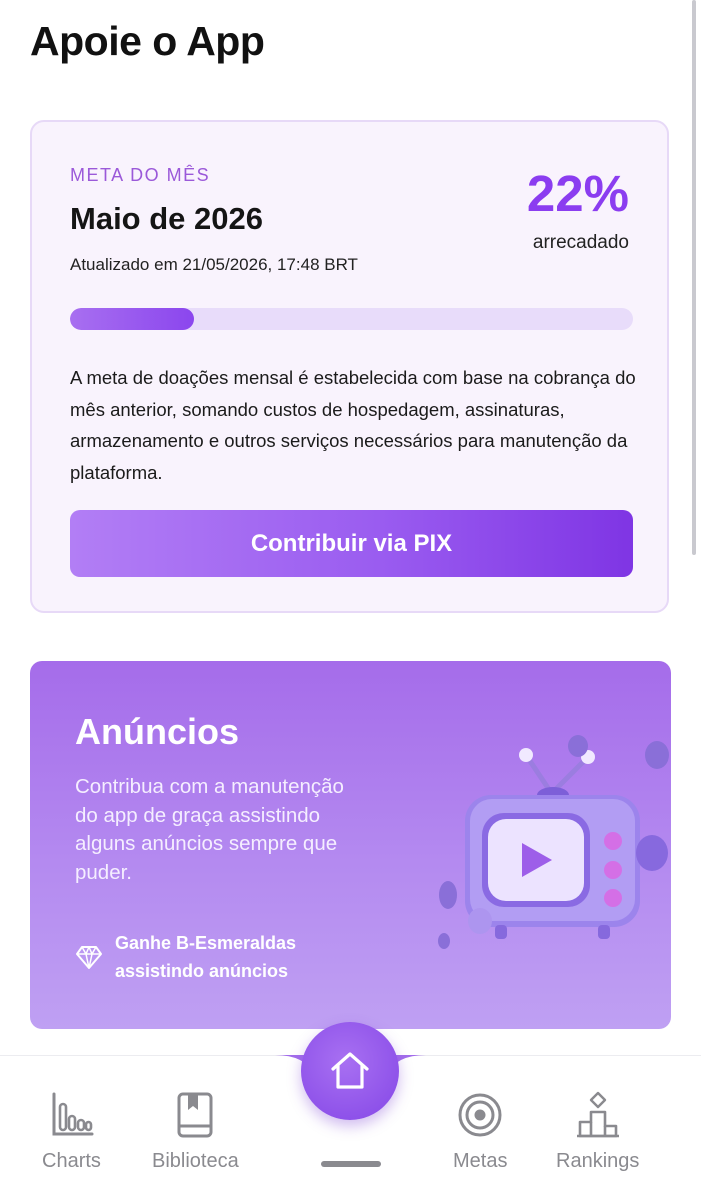 This screenshot has height=1201, width=701. I want to click on nav-item-metas: Metas, so click(480, 1131).